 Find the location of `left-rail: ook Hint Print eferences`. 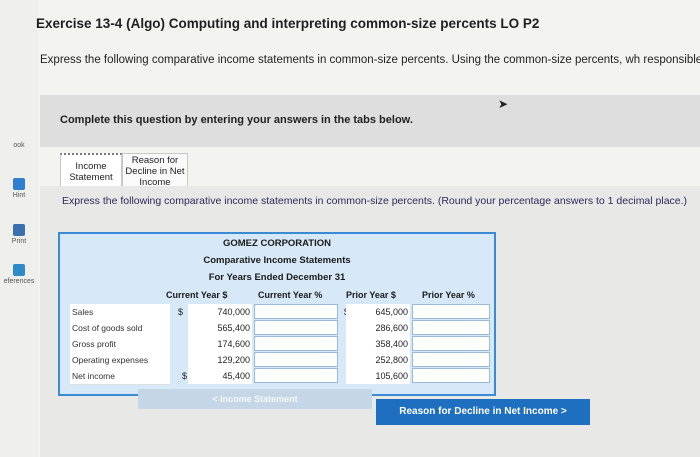

left-rail: ook Hint Print eferences is located at coordinates (19, 228).